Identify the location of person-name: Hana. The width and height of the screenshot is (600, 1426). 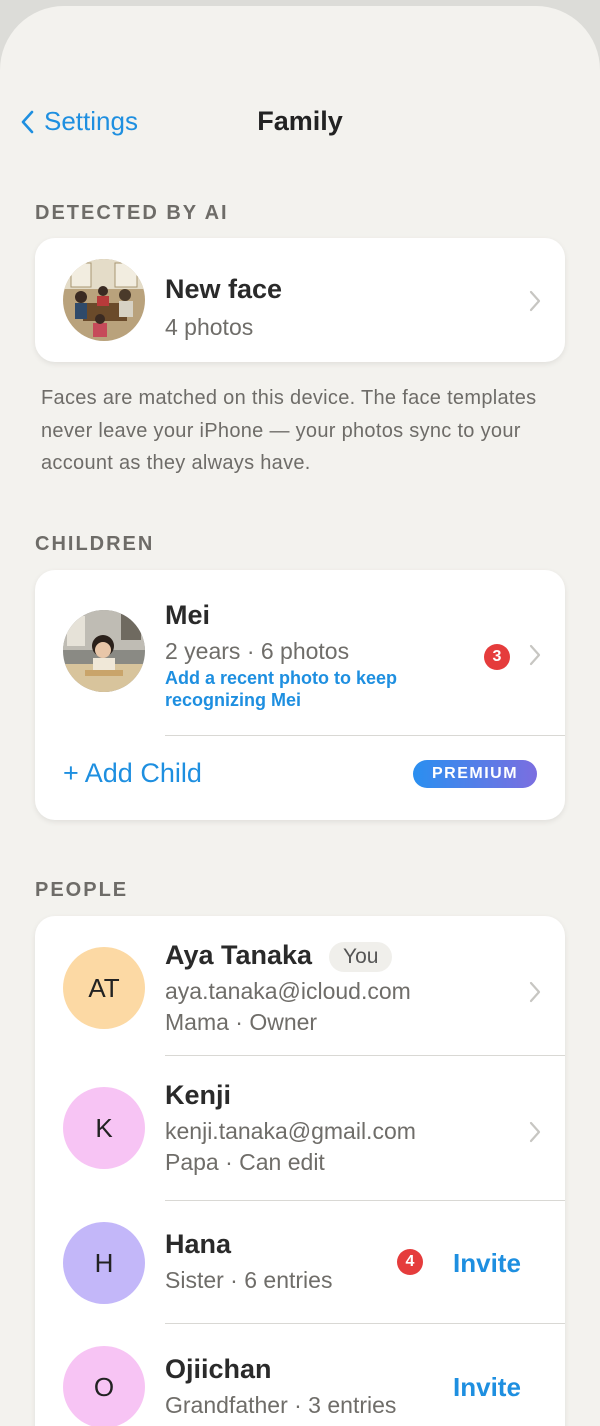
(198, 1244).